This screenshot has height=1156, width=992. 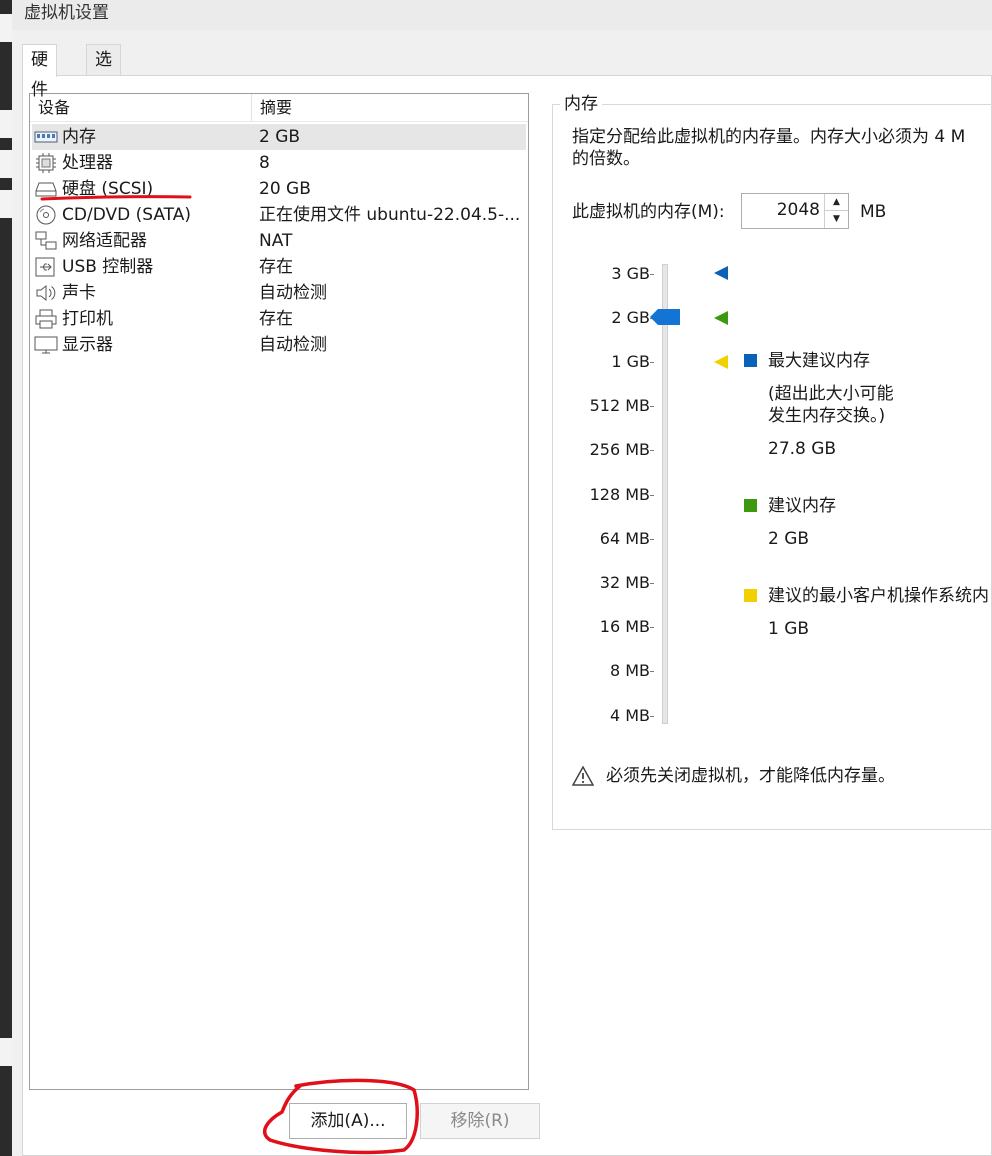 What do you see at coordinates (6, 578) in the screenshot?
I see `background-window-strip` at bounding box center [6, 578].